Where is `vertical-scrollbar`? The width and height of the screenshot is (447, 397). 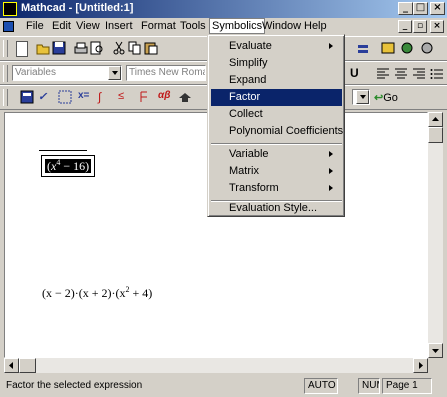 vertical-scrollbar is located at coordinates (435, 235).